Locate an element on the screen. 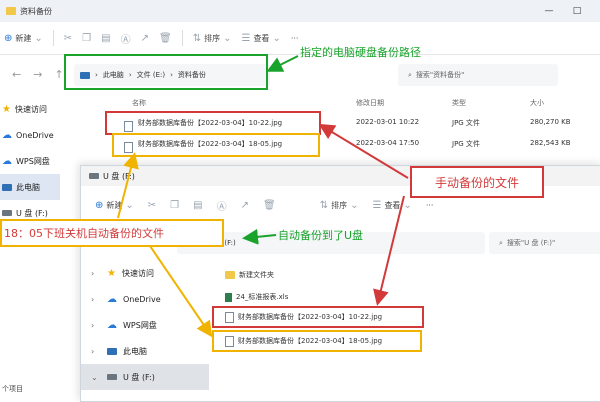  usb-annotation: 自动备份到了U盘 is located at coordinates (321, 235).